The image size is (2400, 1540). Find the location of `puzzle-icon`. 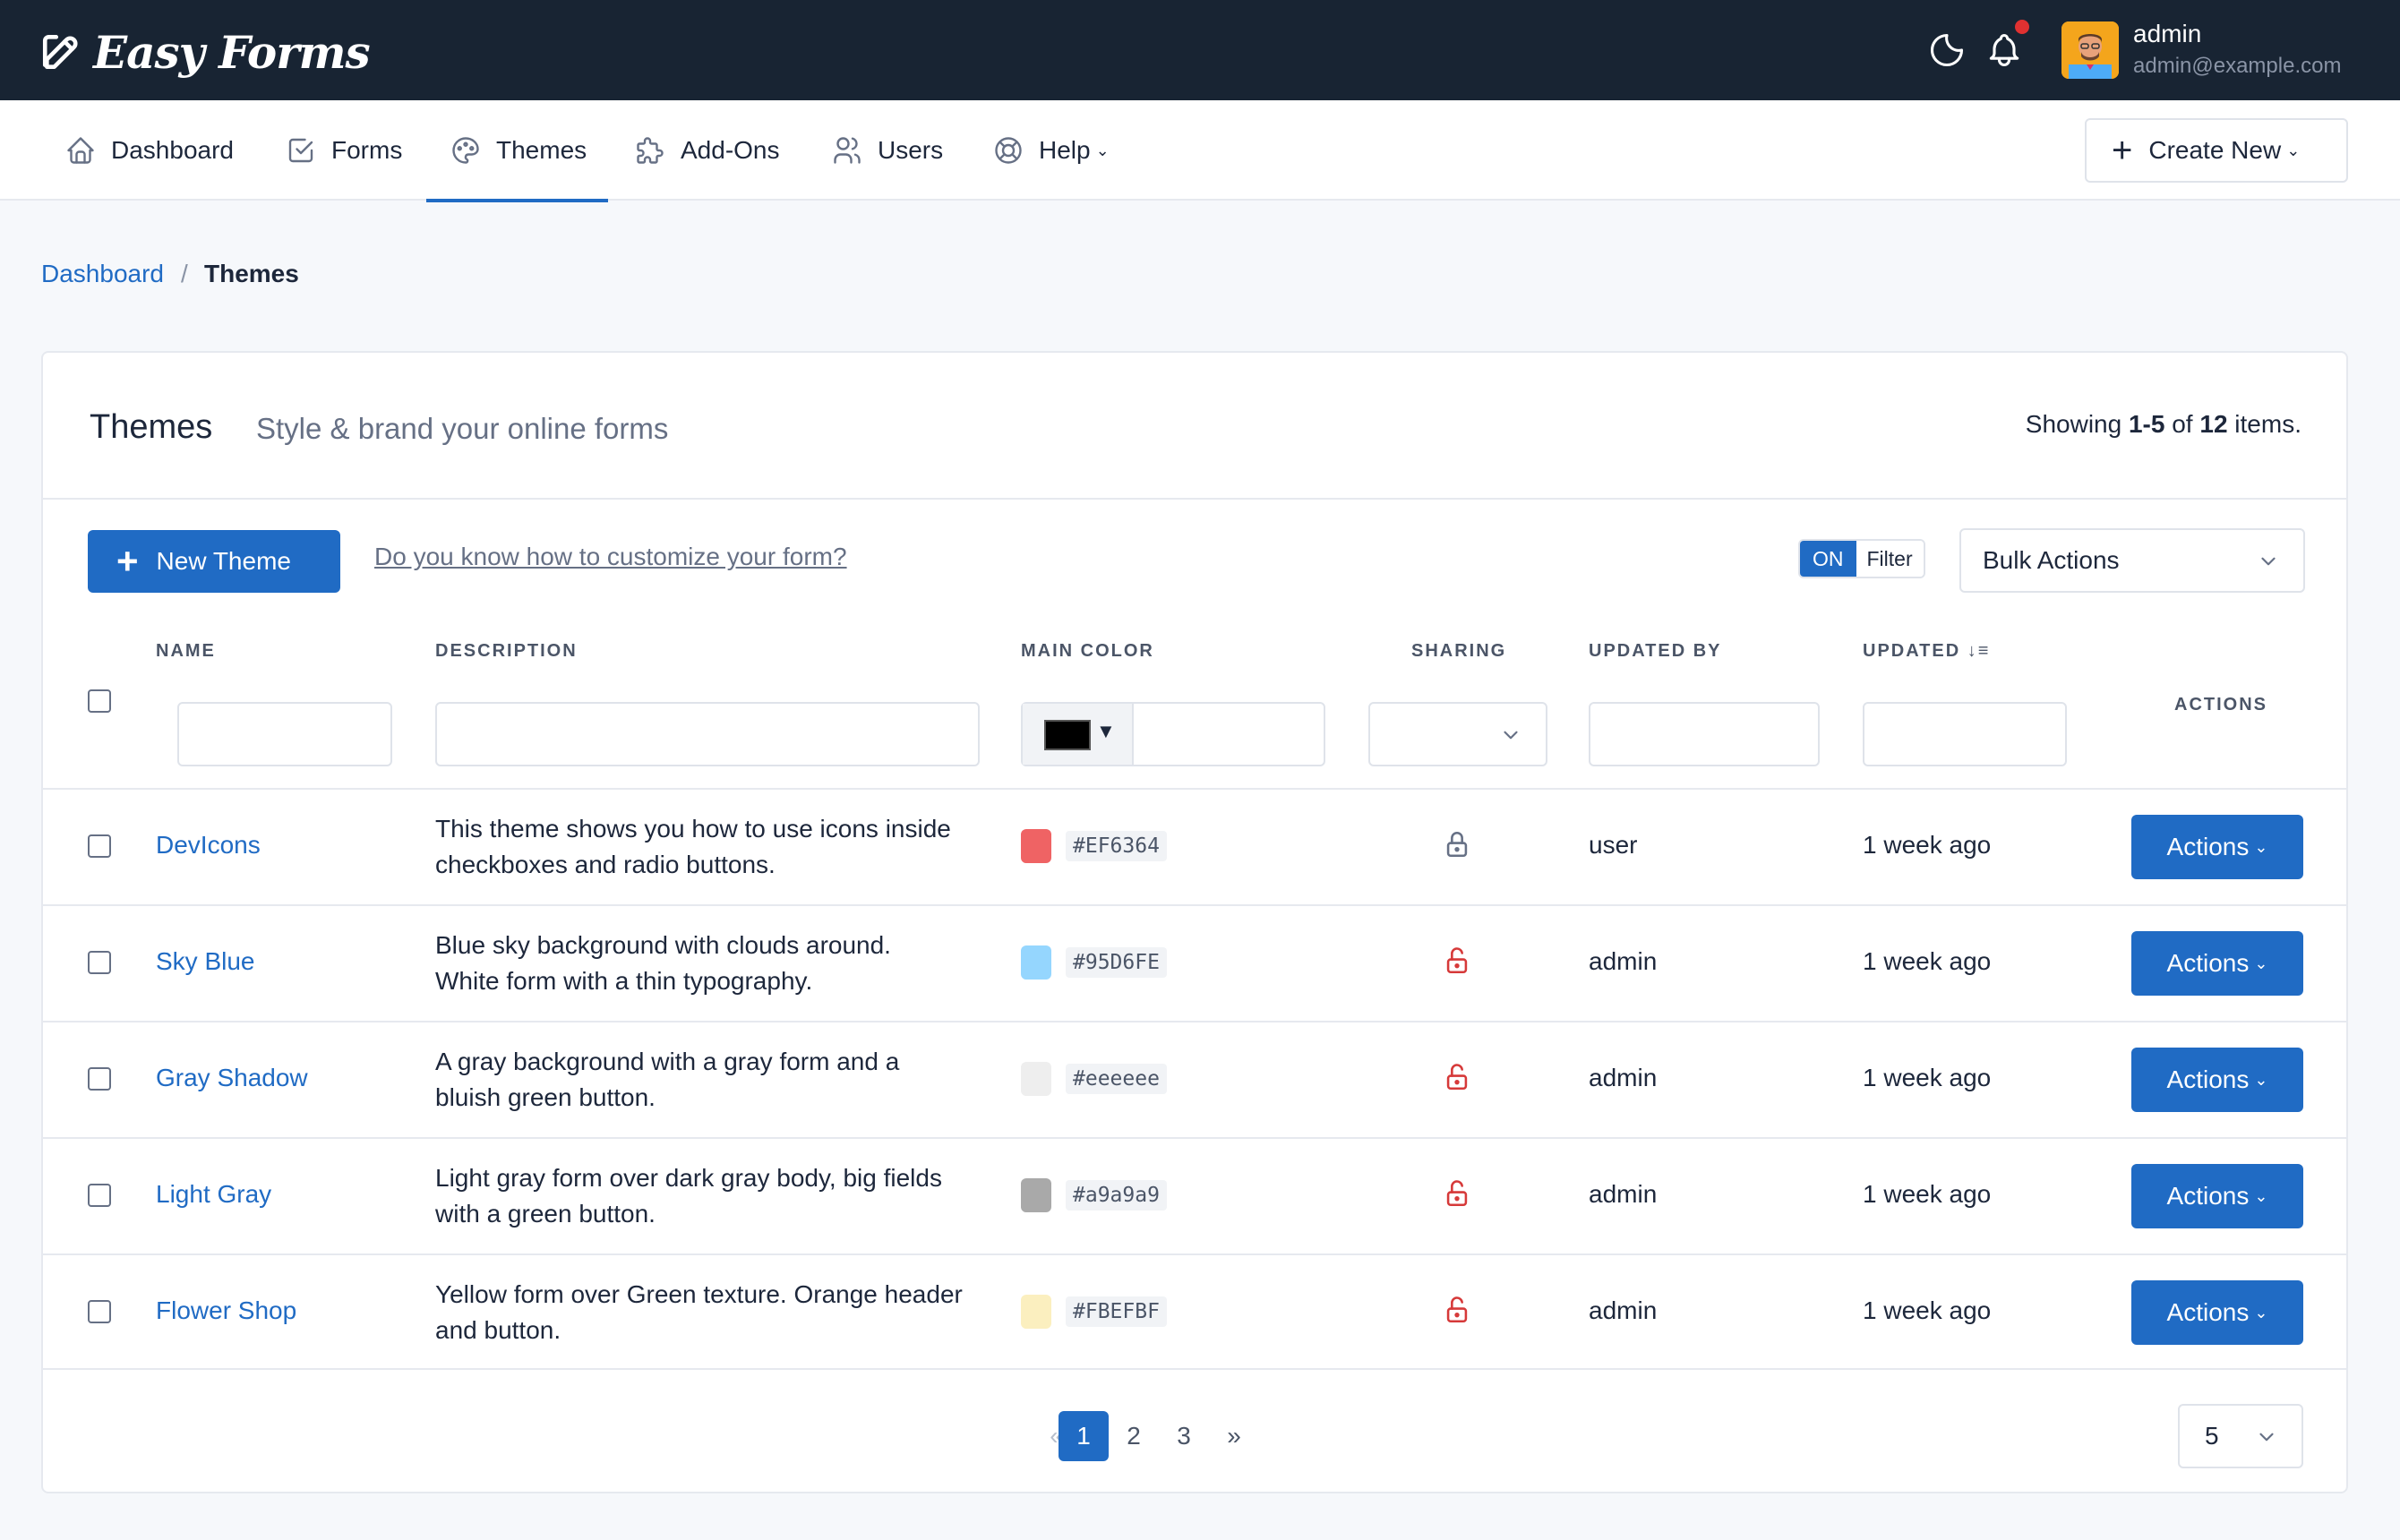

puzzle-icon is located at coordinates (650, 150).